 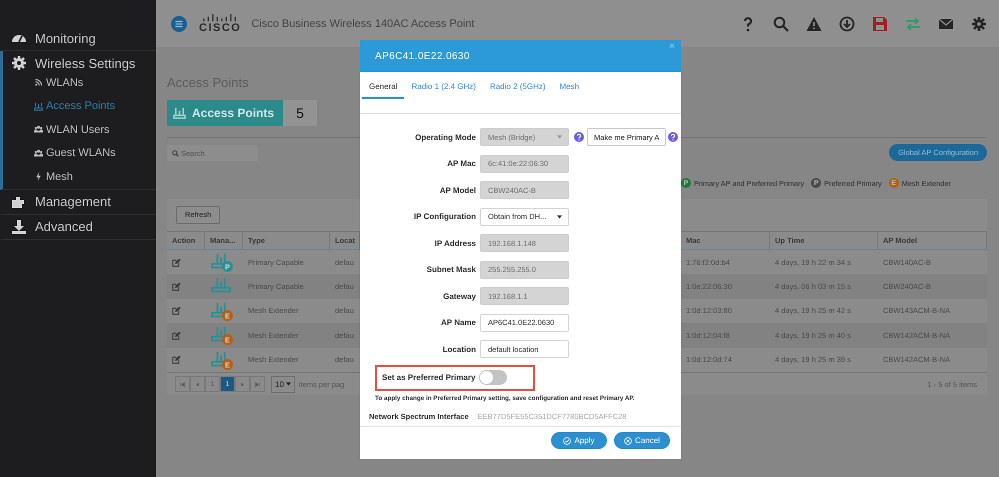 I want to click on page-size-select: 10, so click(x=283, y=384).